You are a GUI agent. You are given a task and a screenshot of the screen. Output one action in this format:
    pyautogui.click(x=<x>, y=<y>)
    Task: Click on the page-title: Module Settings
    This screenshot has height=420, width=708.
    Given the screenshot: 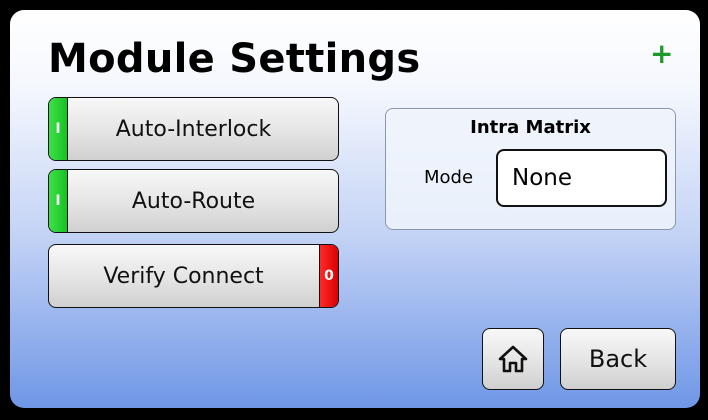 What is the action you would take?
    pyautogui.click(x=234, y=59)
    